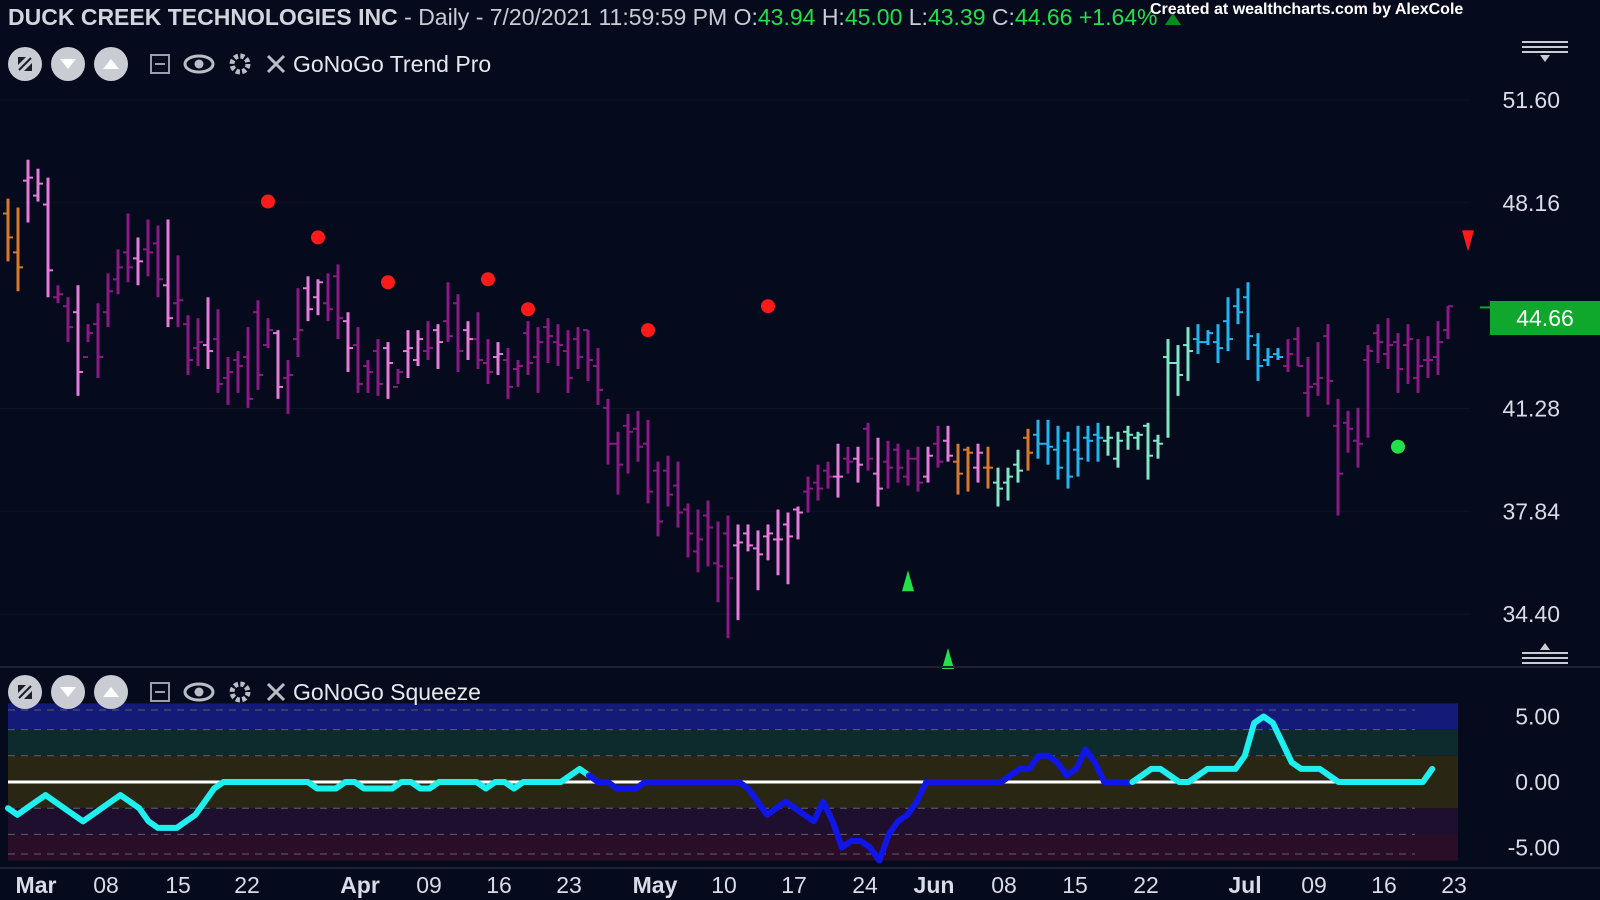 The width and height of the screenshot is (1600, 900). What do you see at coordinates (1545, 654) in the screenshot?
I see `scale-control-bottom` at bounding box center [1545, 654].